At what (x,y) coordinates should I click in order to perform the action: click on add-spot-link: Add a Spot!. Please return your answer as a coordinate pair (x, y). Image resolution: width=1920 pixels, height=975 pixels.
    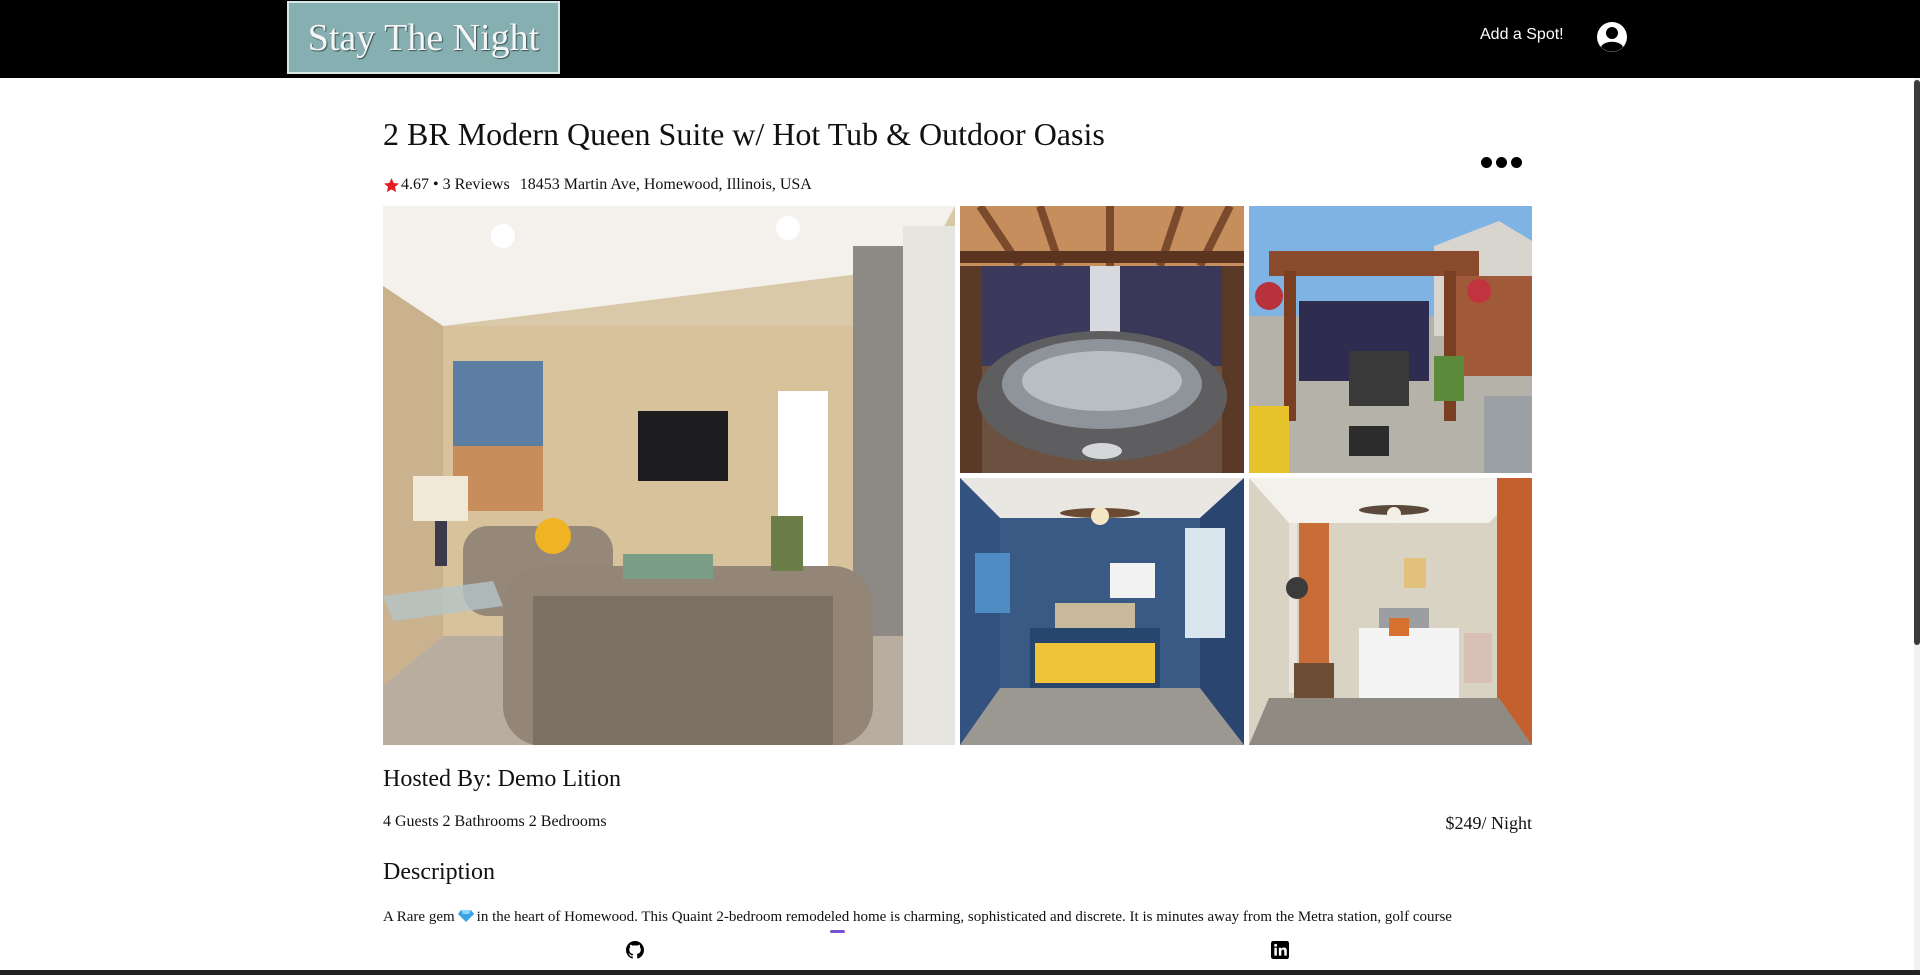
    Looking at the image, I should click on (1522, 35).